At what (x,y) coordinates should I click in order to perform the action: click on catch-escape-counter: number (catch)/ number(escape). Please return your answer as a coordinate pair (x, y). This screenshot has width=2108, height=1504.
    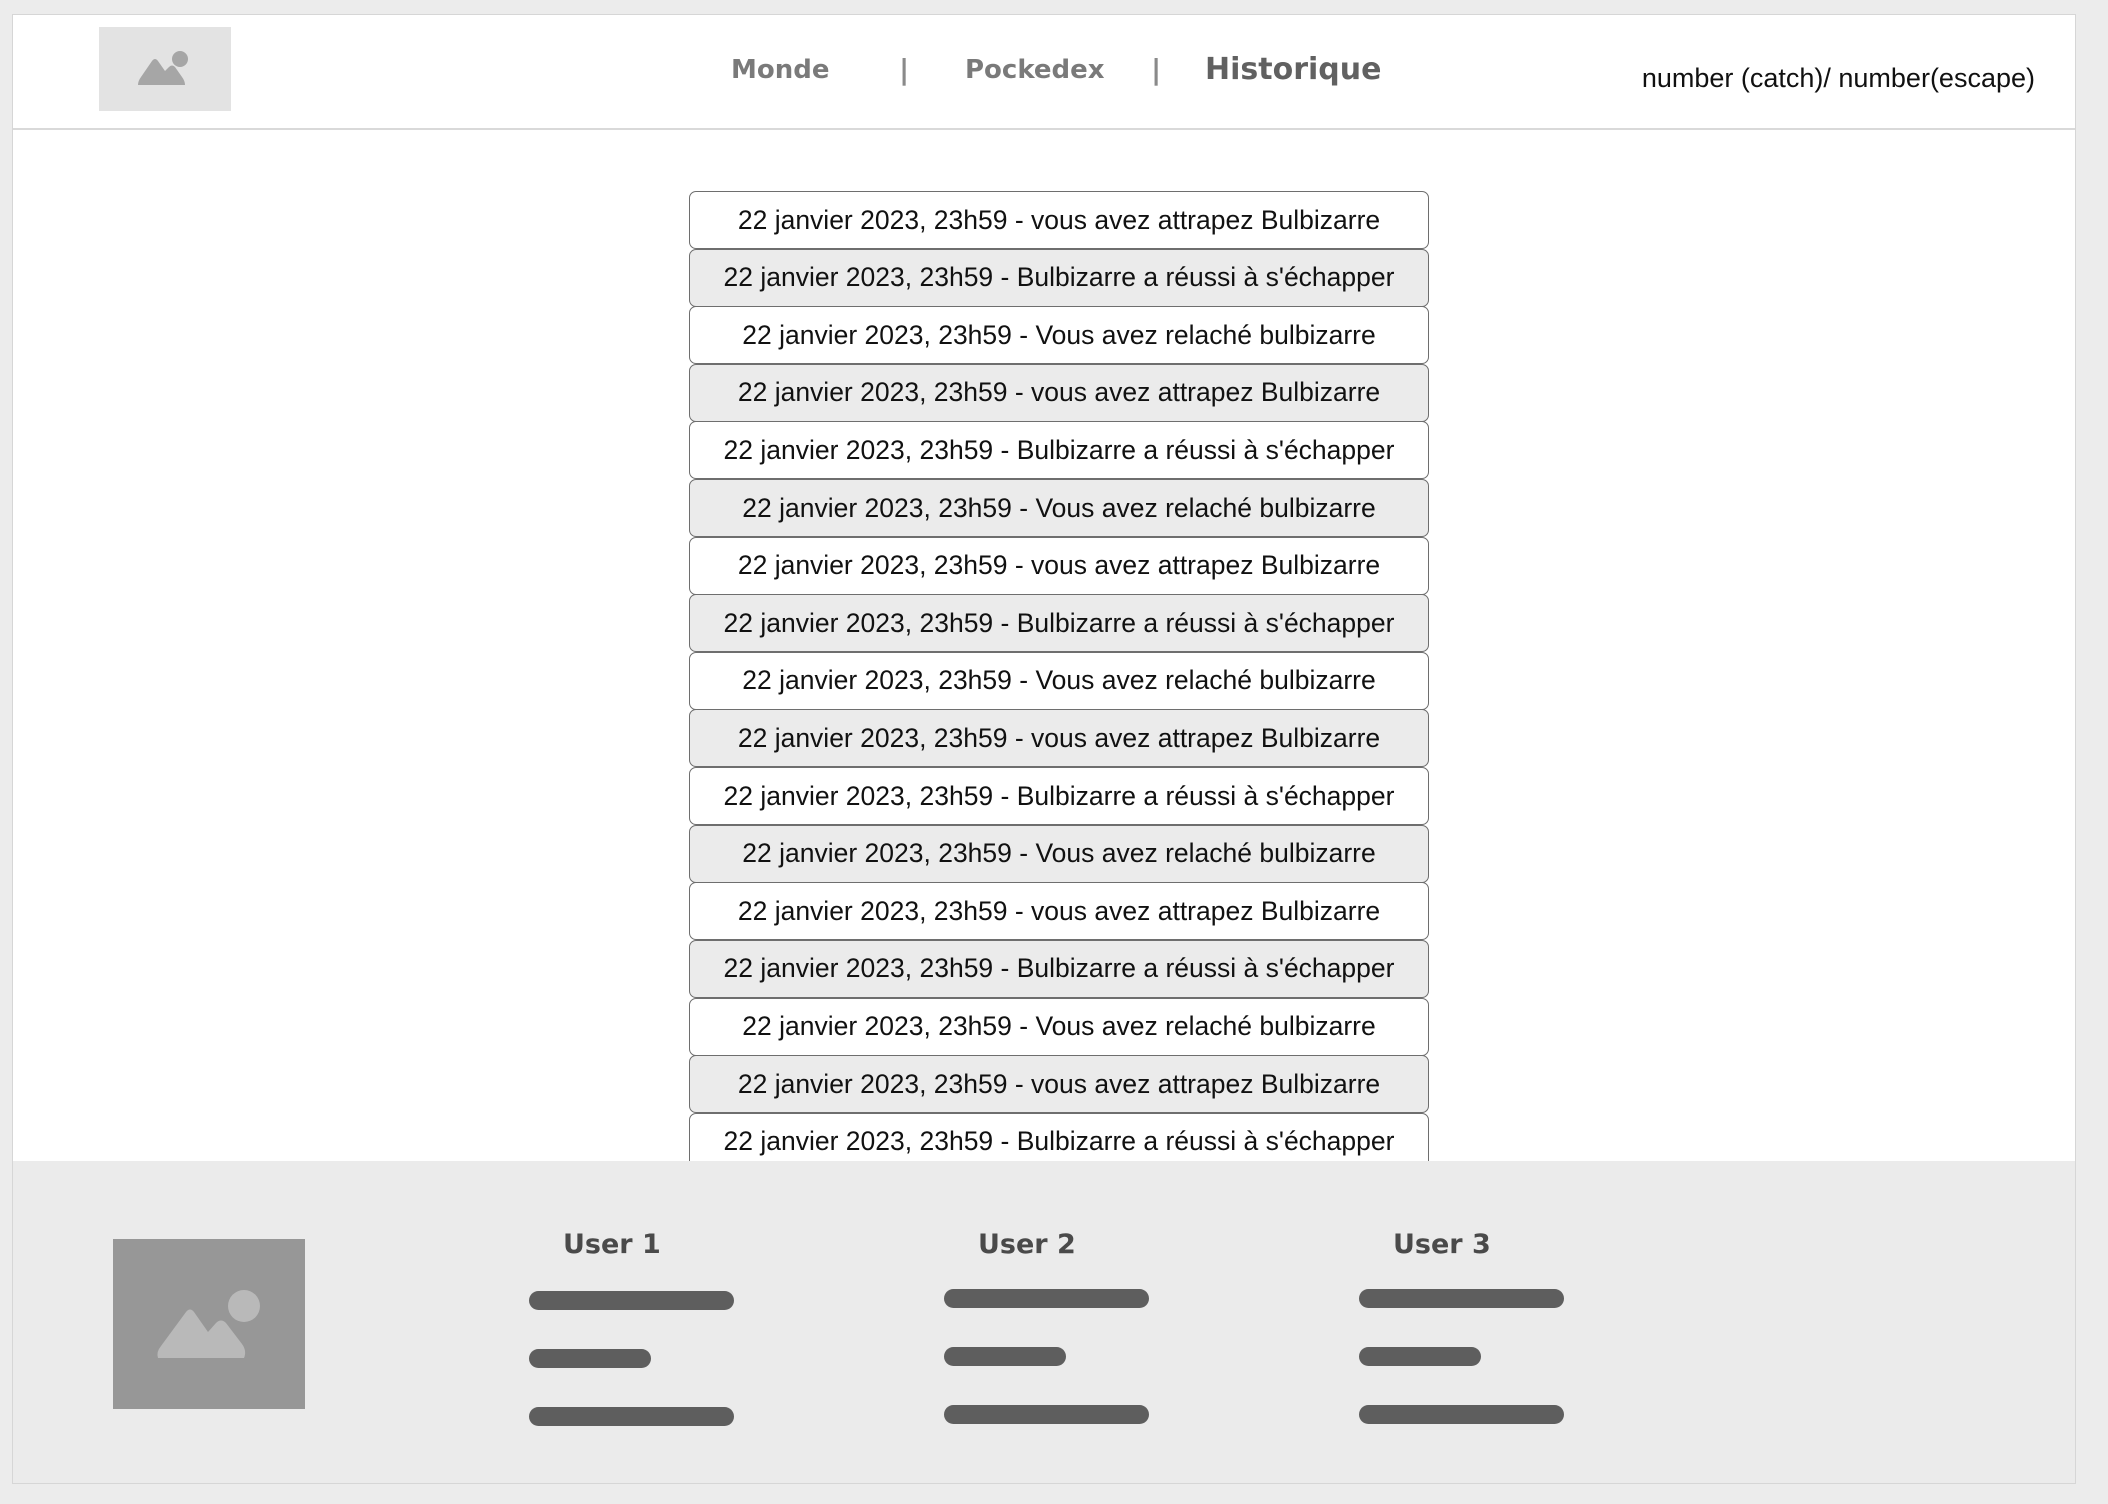
    Looking at the image, I should click on (1838, 78).